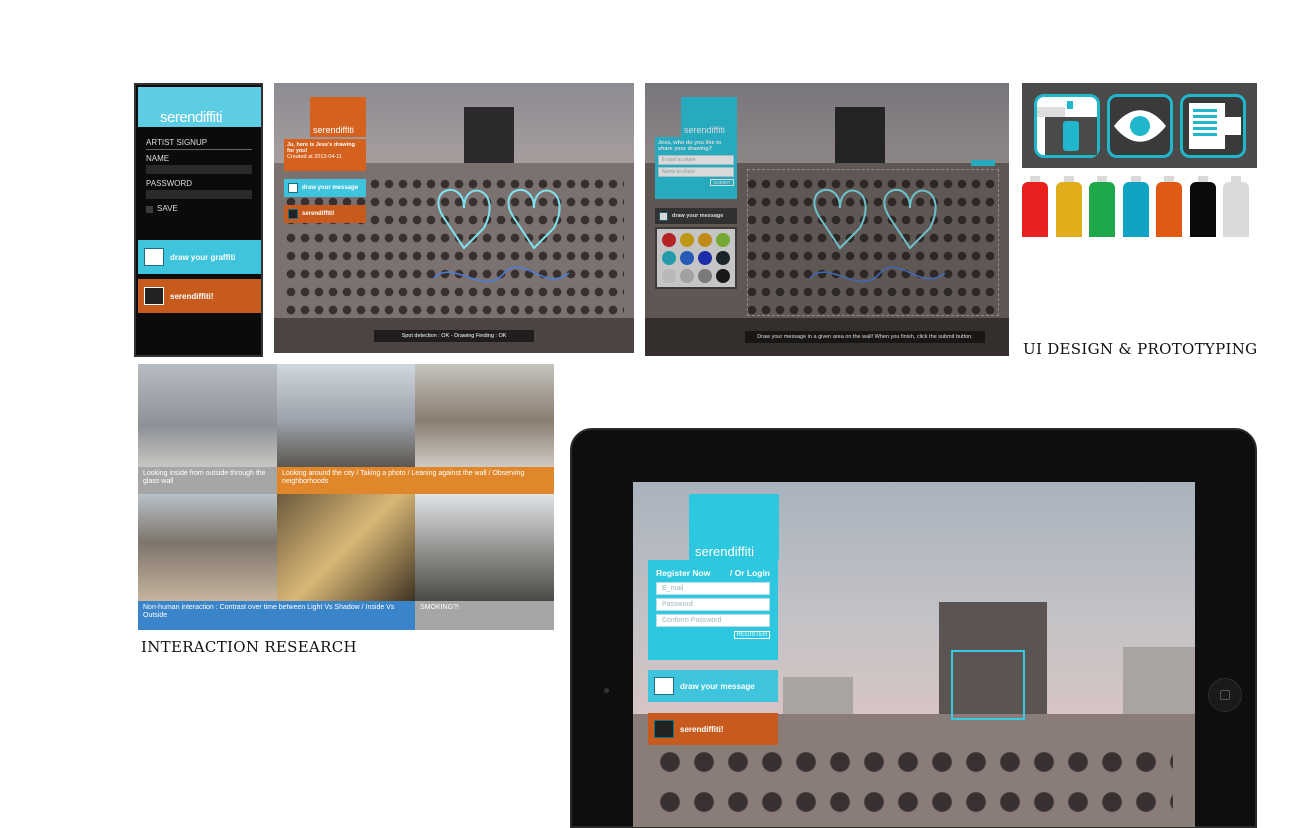 The height and width of the screenshot is (828, 1312). Describe the element at coordinates (696, 172) in the screenshot. I see `name-share-field: Name to share` at that location.